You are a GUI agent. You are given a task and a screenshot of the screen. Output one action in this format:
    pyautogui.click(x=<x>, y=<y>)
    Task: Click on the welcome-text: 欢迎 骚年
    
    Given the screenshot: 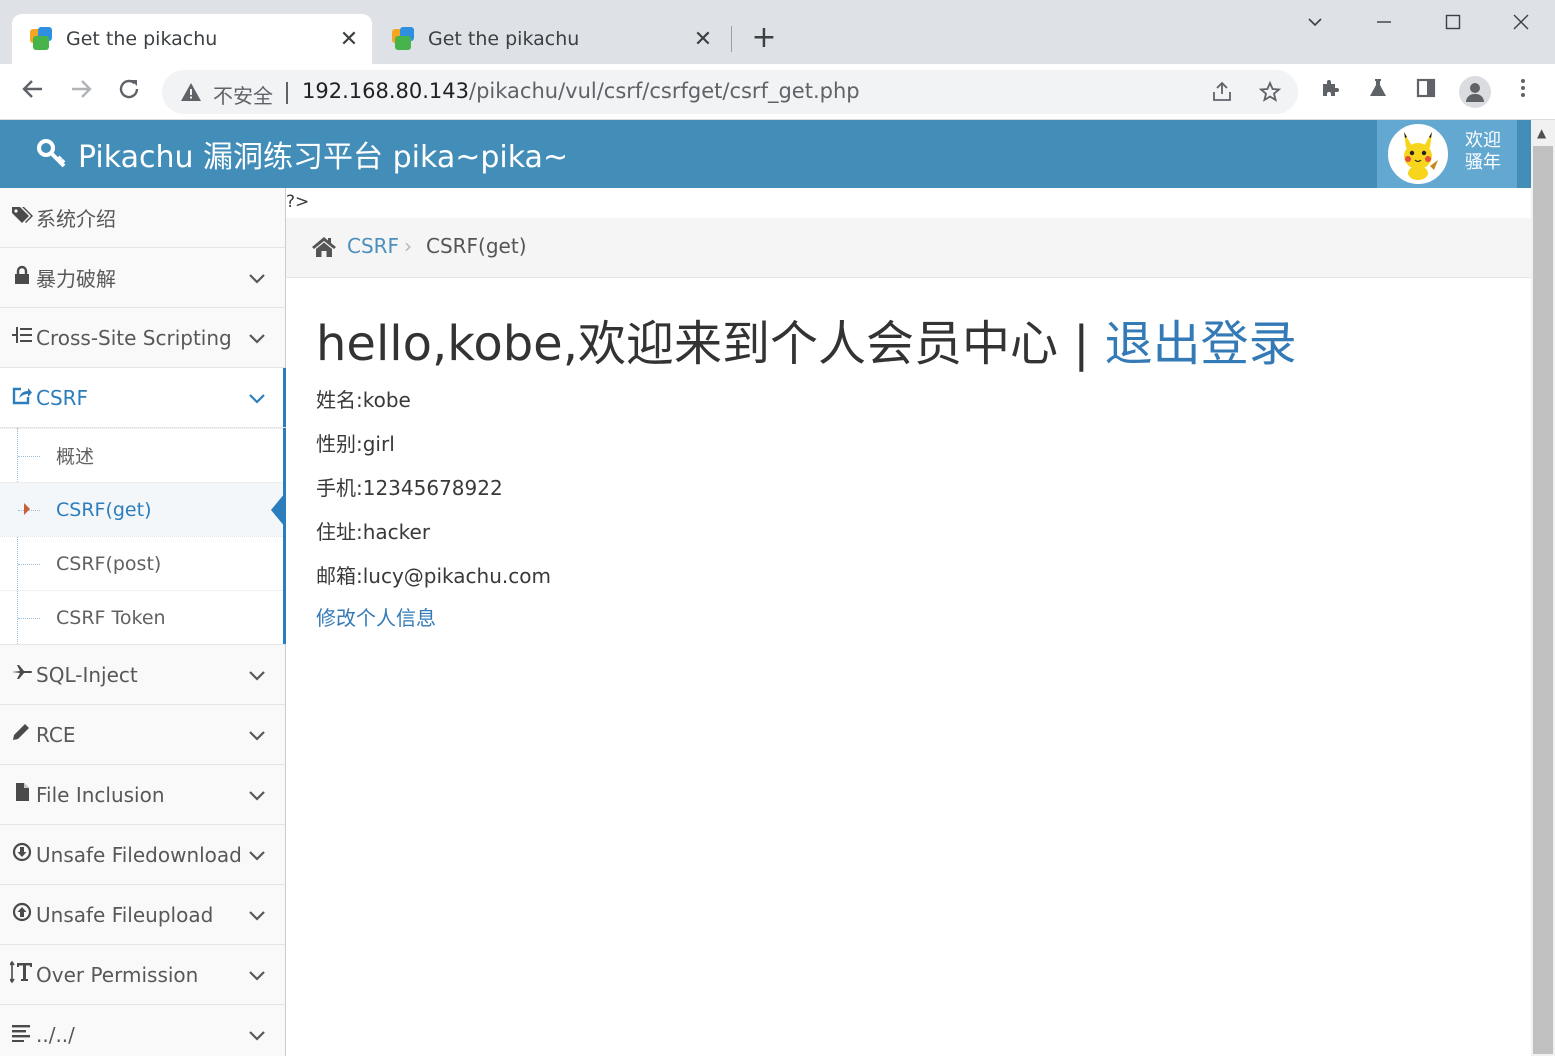 What is the action you would take?
    pyautogui.click(x=1483, y=151)
    